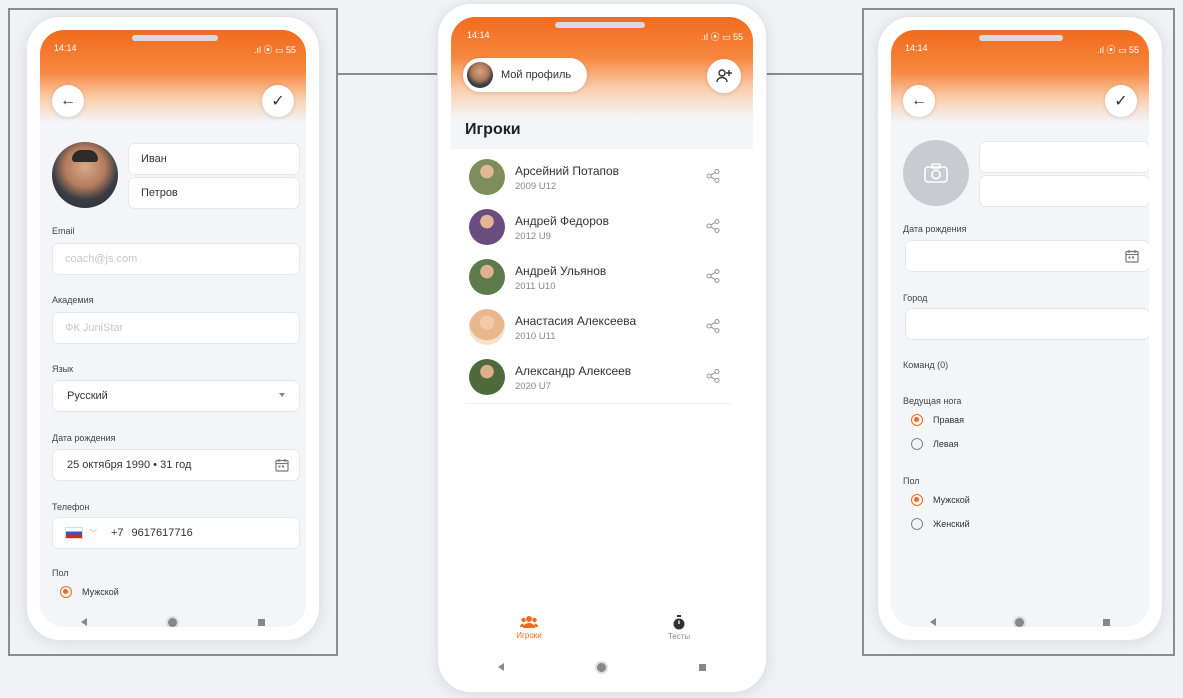 The height and width of the screenshot is (698, 1183). Describe the element at coordinates (525, 75) in the screenshot. I see `my-profile-button: Мой профиль` at that location.